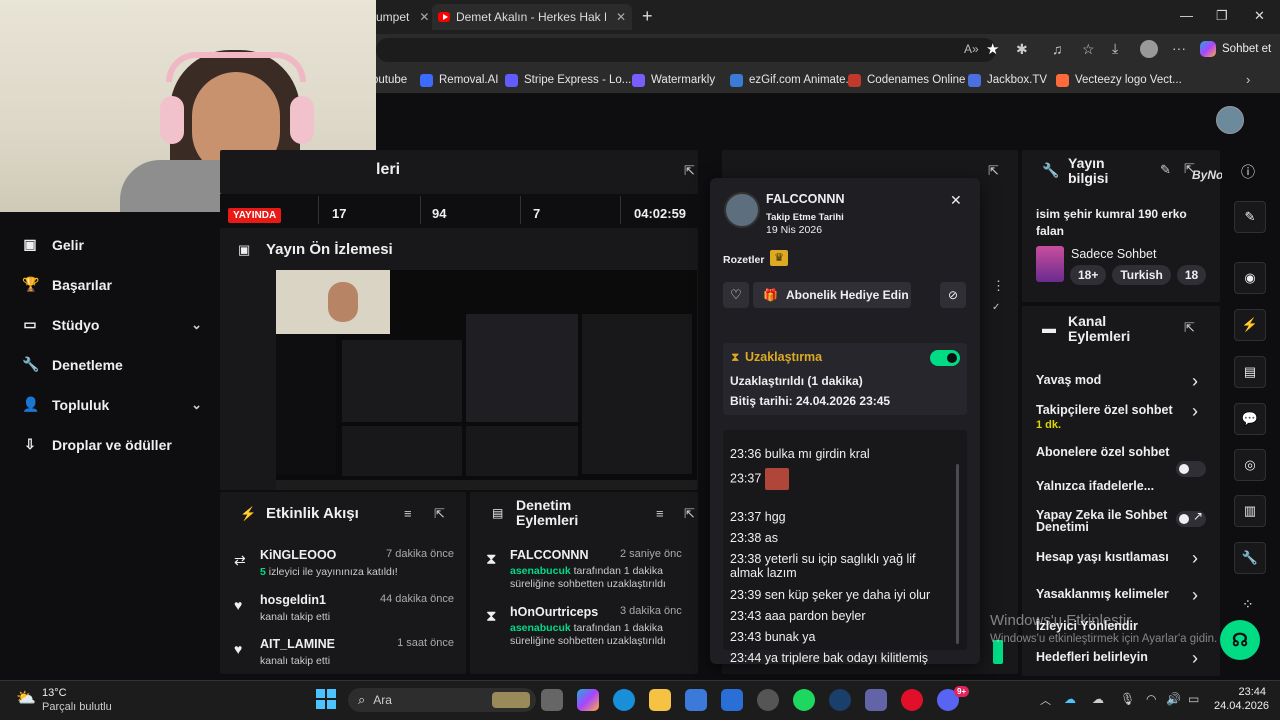 This screenshot has width=1280, height=720. What do you see at coordinates (1191, 275) in the screenshot?
I see `tag: 18` at bounding box center [1191, 275].